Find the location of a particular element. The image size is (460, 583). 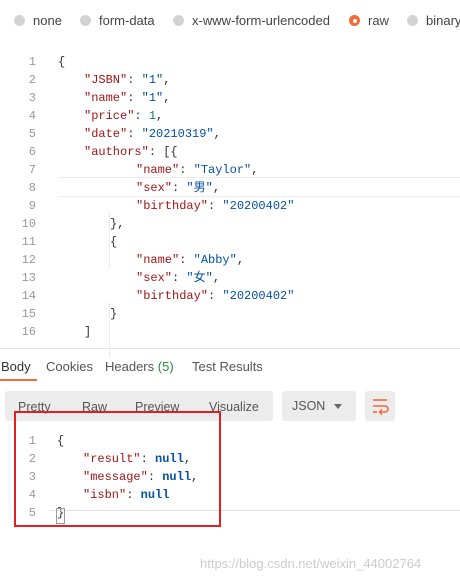

radio-raw: raw is located at coordinates (369, 20).